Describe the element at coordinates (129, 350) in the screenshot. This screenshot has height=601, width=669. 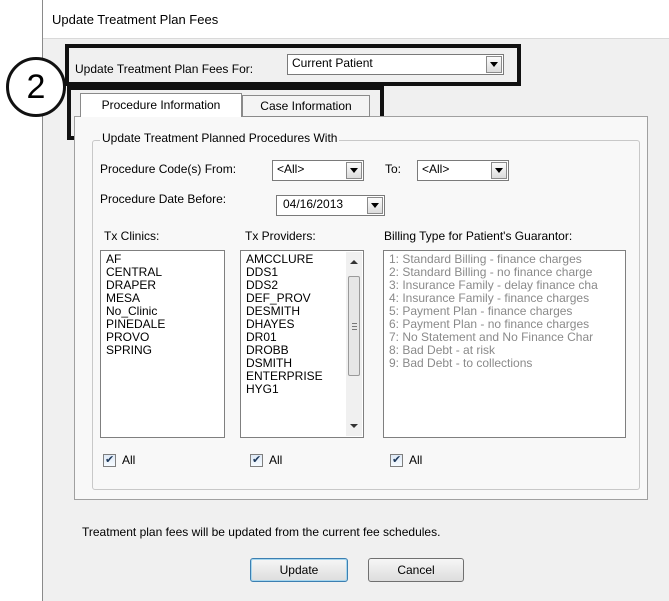
I see `list-item: SPRING` at that location.